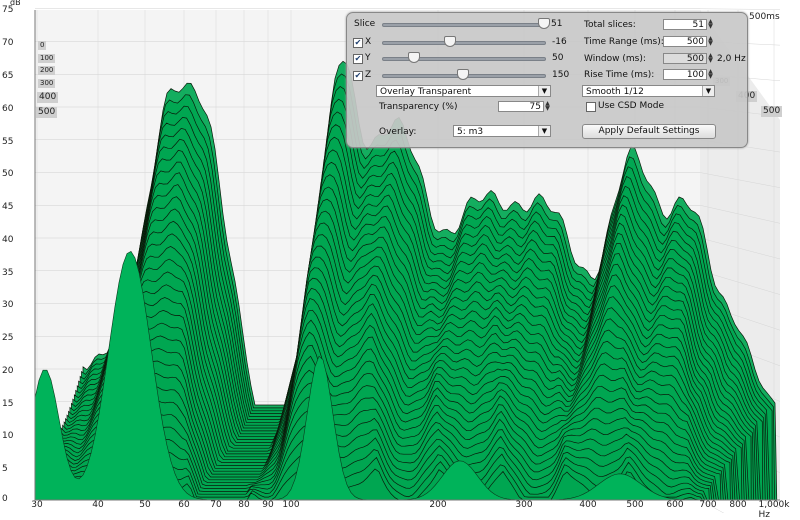 This screenshot has width=800, height=520. What do you see at coordinates (291, 505) in the screenshot?
I see `x-tick: 100` at bounding box center [291, 505].